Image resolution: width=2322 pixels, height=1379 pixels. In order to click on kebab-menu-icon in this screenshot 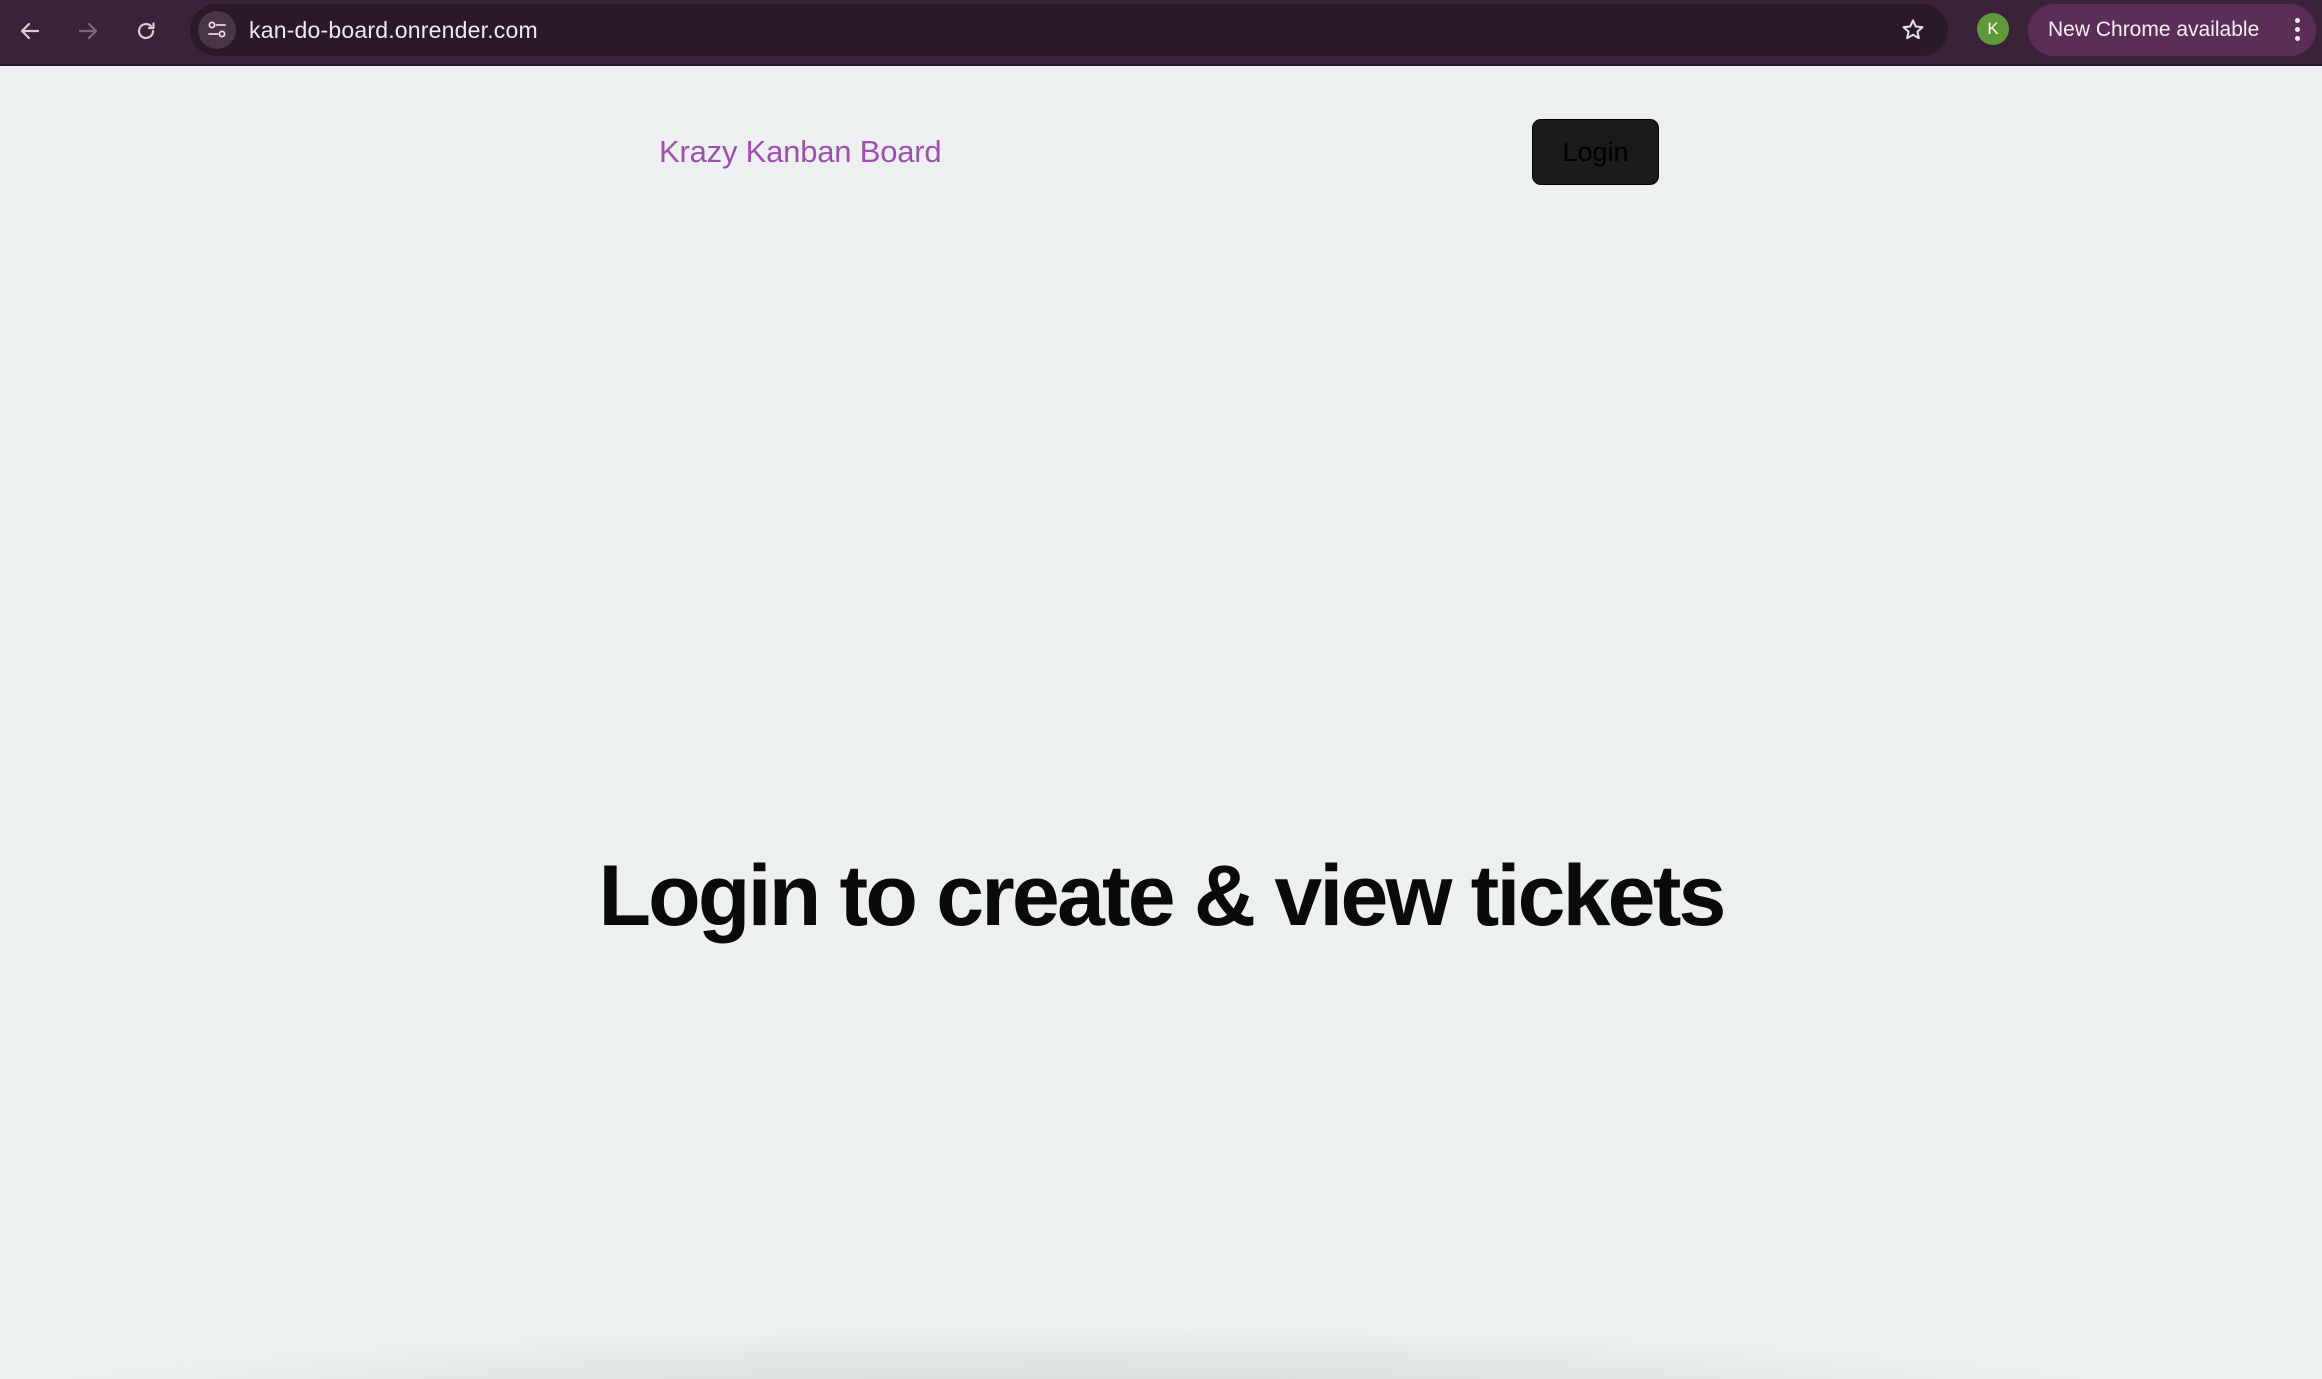, I will do `click(2297, 30)`.